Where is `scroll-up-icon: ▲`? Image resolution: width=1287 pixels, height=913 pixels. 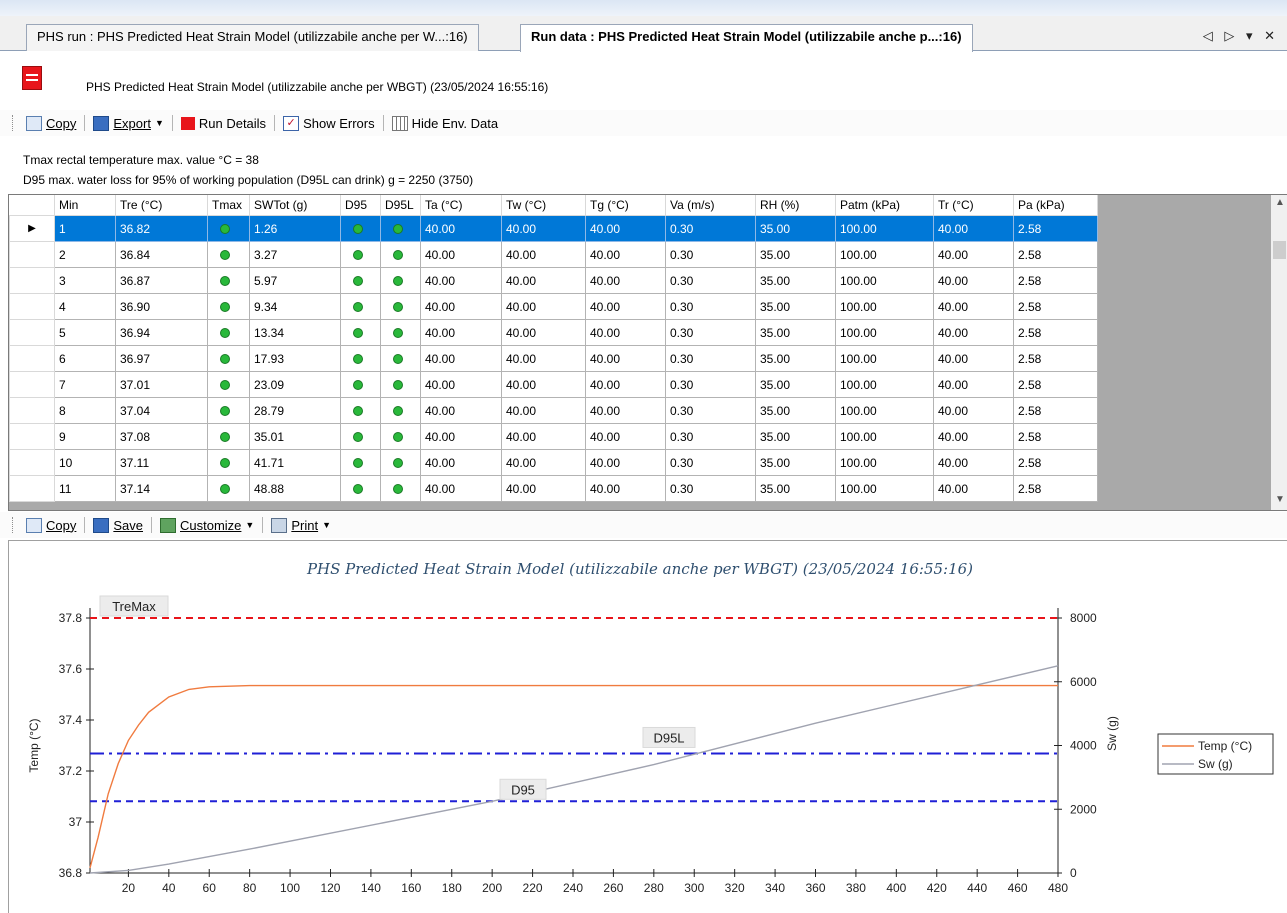
scroll-up-icon: ▲ is located at coordinates (1280, 202).